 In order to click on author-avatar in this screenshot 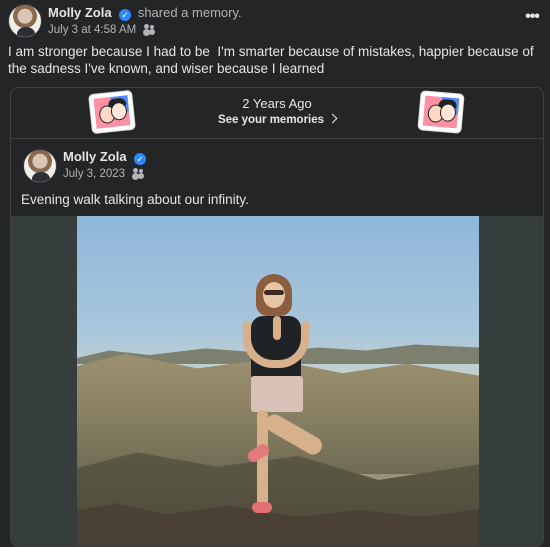, I will do `click(25, 21)`.